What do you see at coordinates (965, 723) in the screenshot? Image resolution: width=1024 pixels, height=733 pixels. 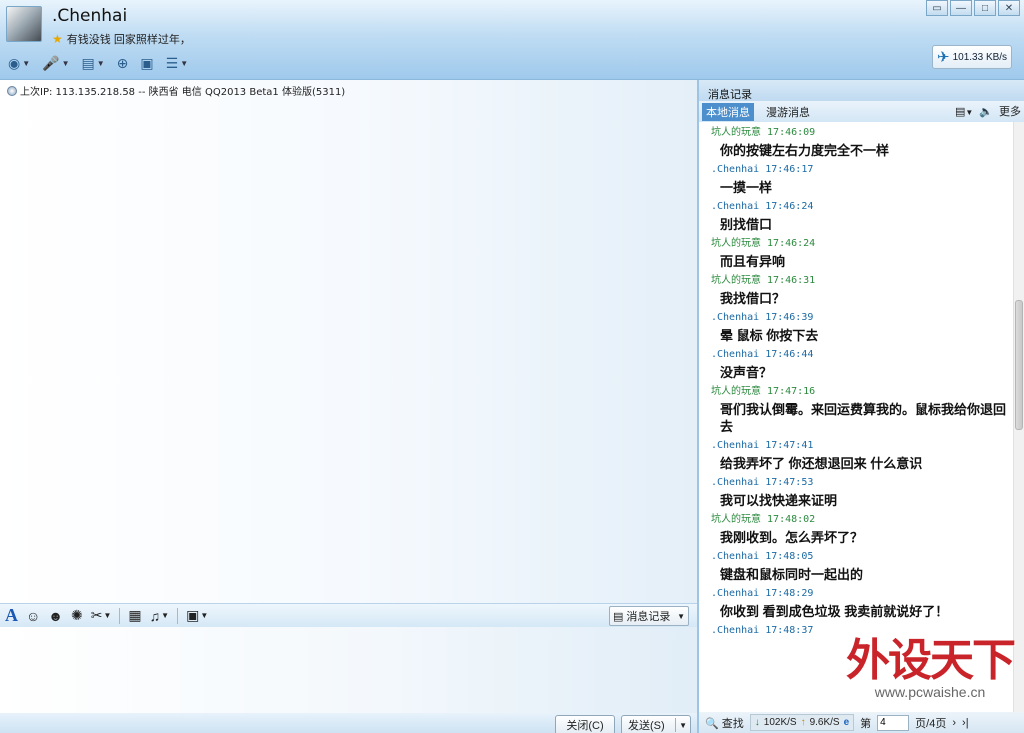 I see `last-page-icon: ›|` at bounding box center [965, 723].